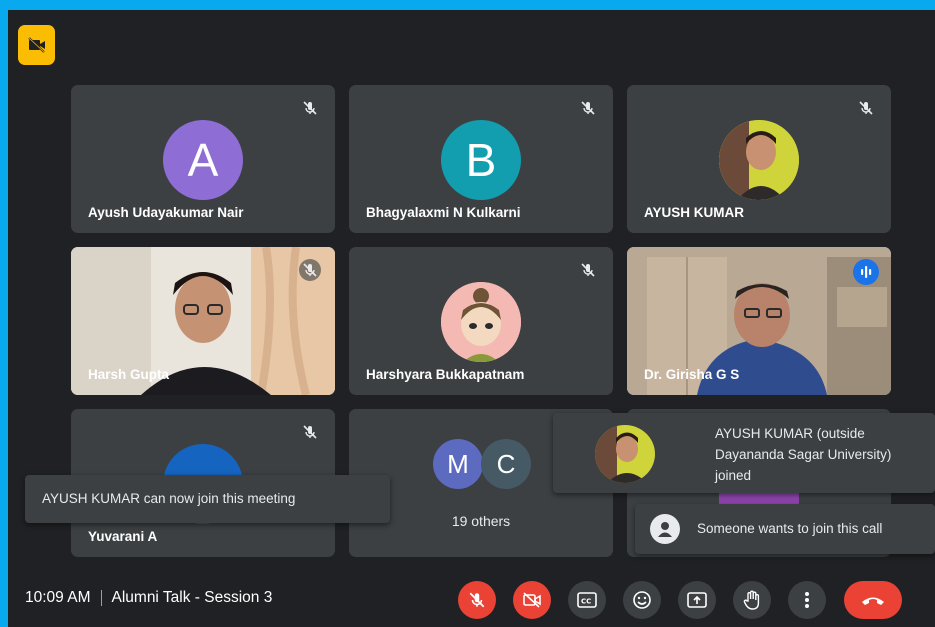  Describe the element at coordinates (443, 212) in the screenshot. I see `participant-name: Bhagyalaxmi N Kulkarni` at that location.